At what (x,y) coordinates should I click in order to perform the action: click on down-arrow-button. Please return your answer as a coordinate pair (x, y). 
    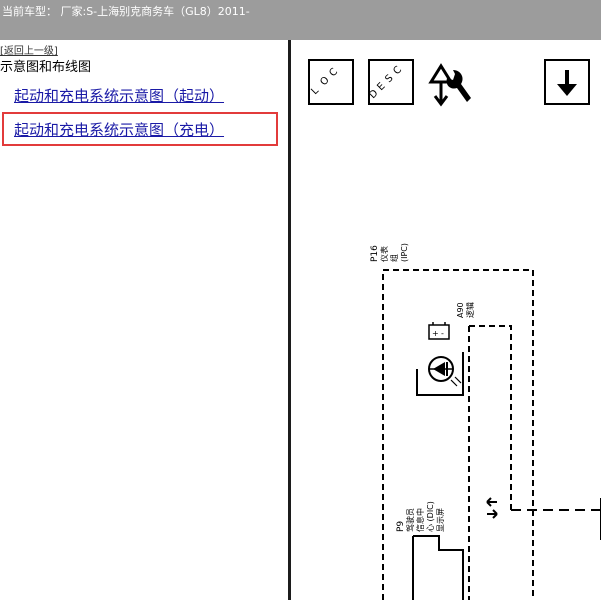
    Looking at the image, I should click on (567, 82).